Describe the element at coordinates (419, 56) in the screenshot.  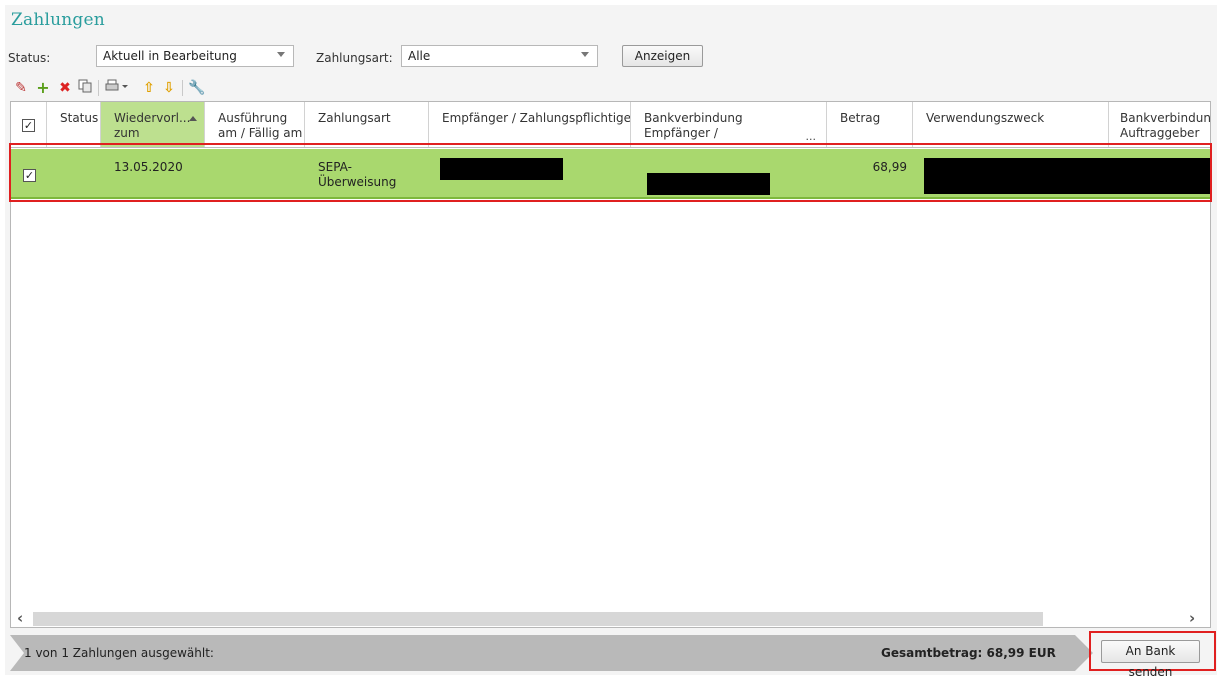
I see `zahlungsart-filter-value: Alle` at that location.